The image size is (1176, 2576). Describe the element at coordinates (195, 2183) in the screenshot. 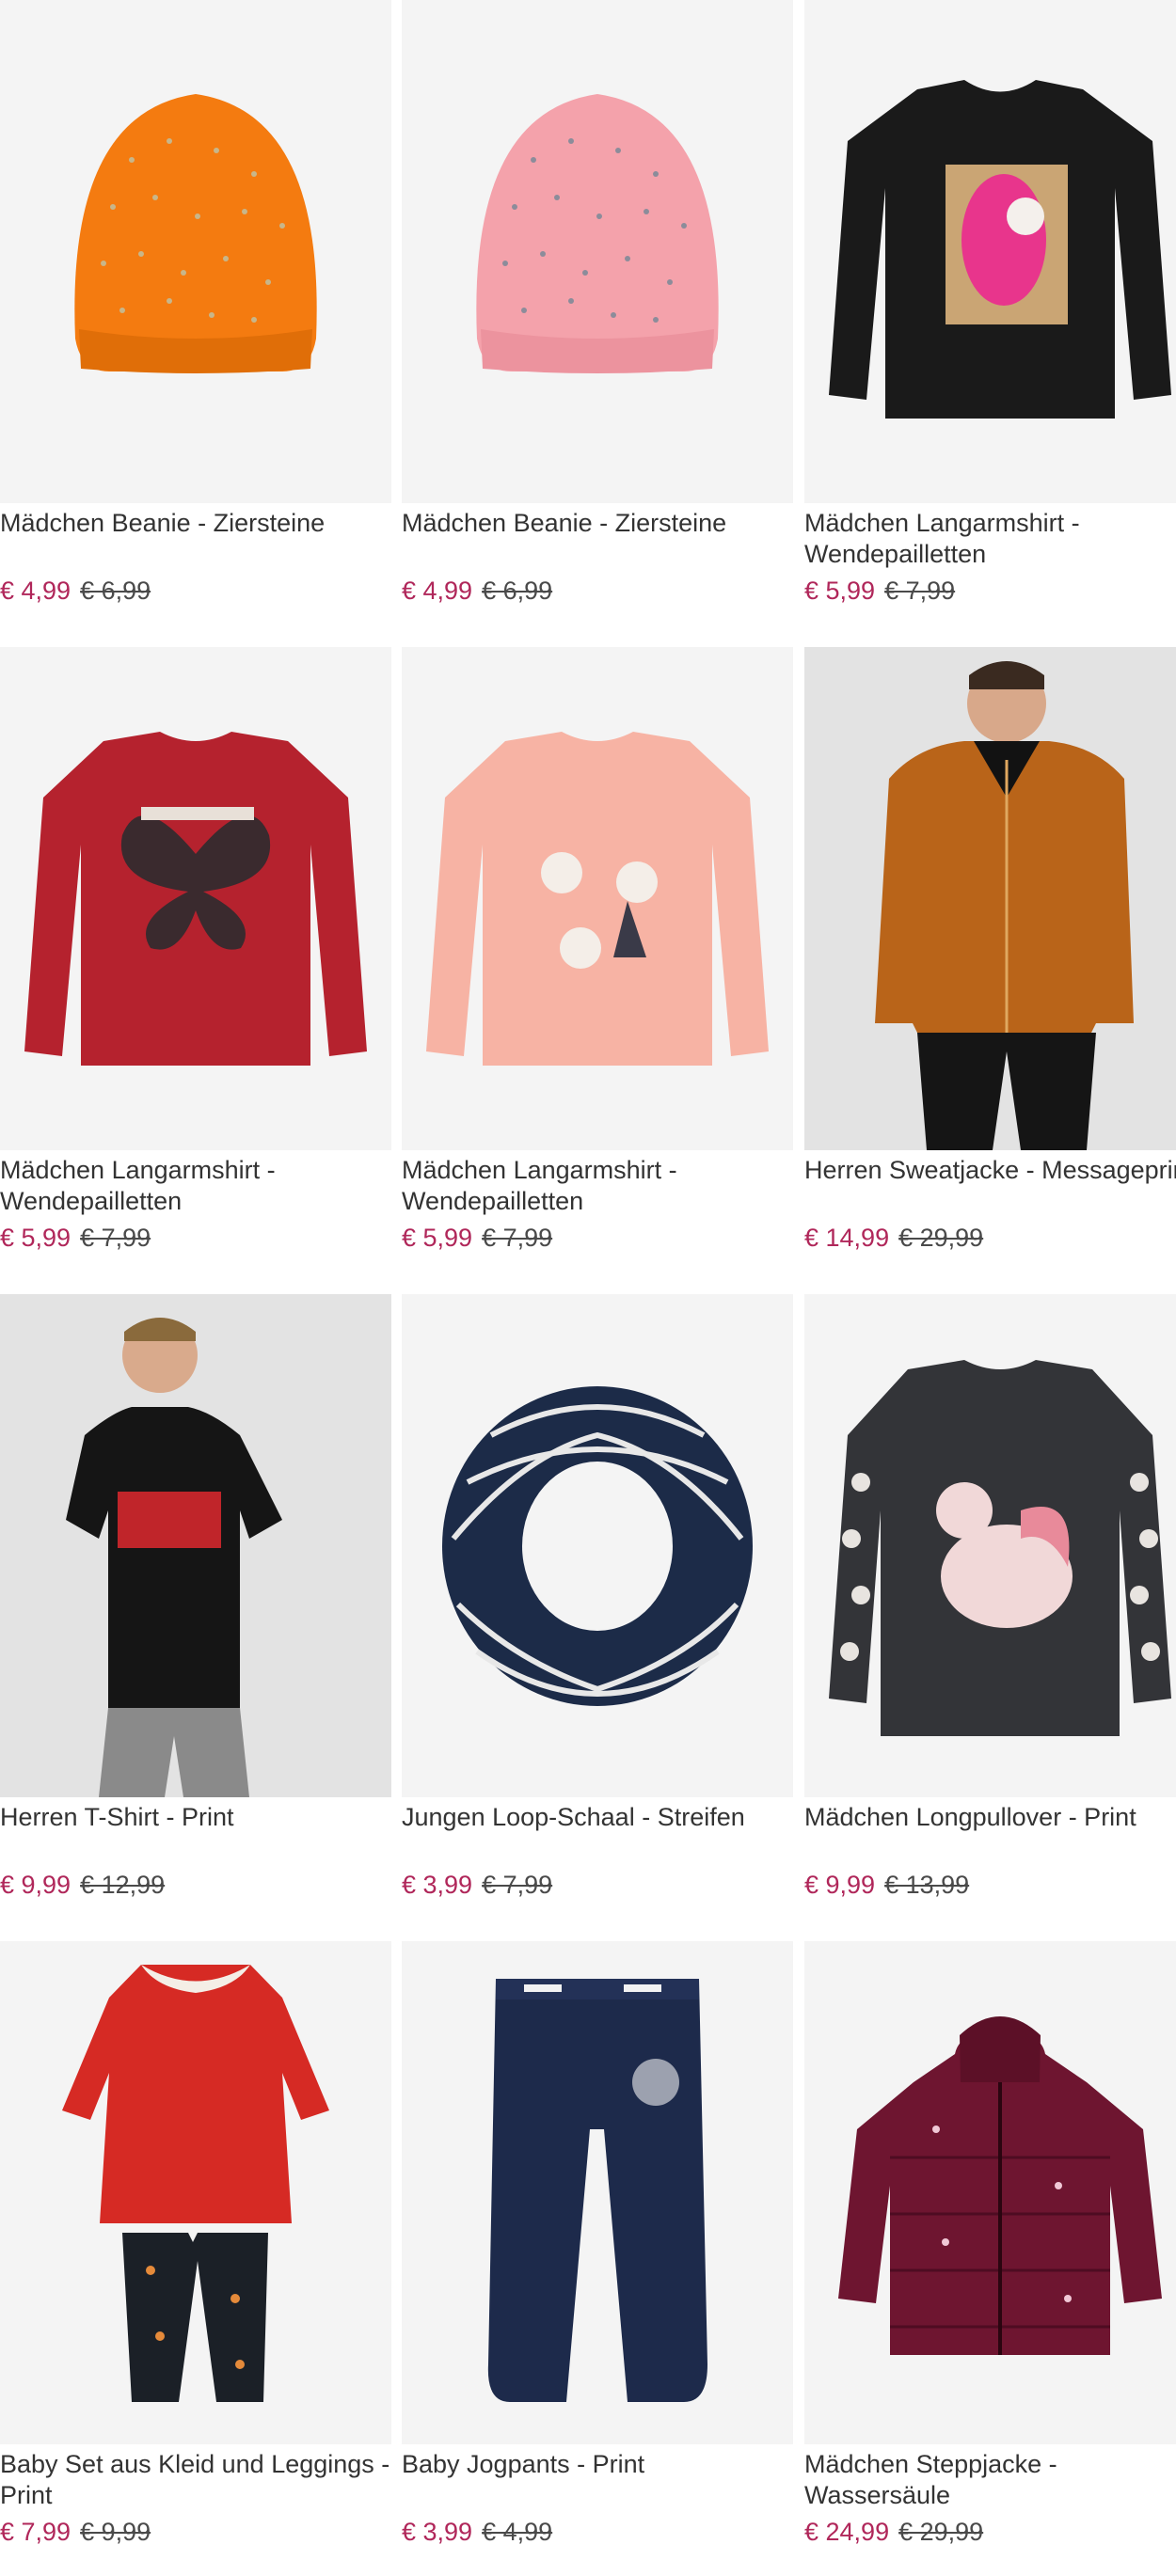

I see `red-dress-leggings-set-icon` at that location.